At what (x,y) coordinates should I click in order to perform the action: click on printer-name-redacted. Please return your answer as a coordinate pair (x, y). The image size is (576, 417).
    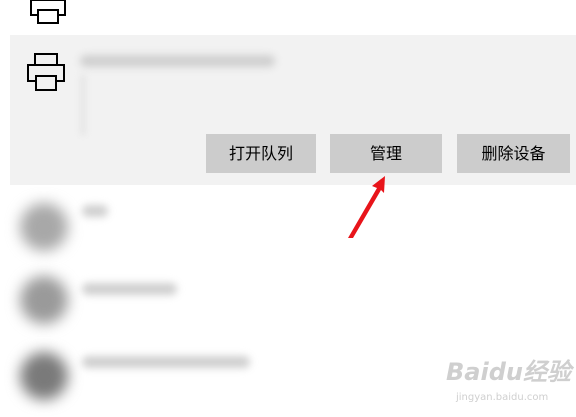
    Looking at the image, I should click on (177, 61).